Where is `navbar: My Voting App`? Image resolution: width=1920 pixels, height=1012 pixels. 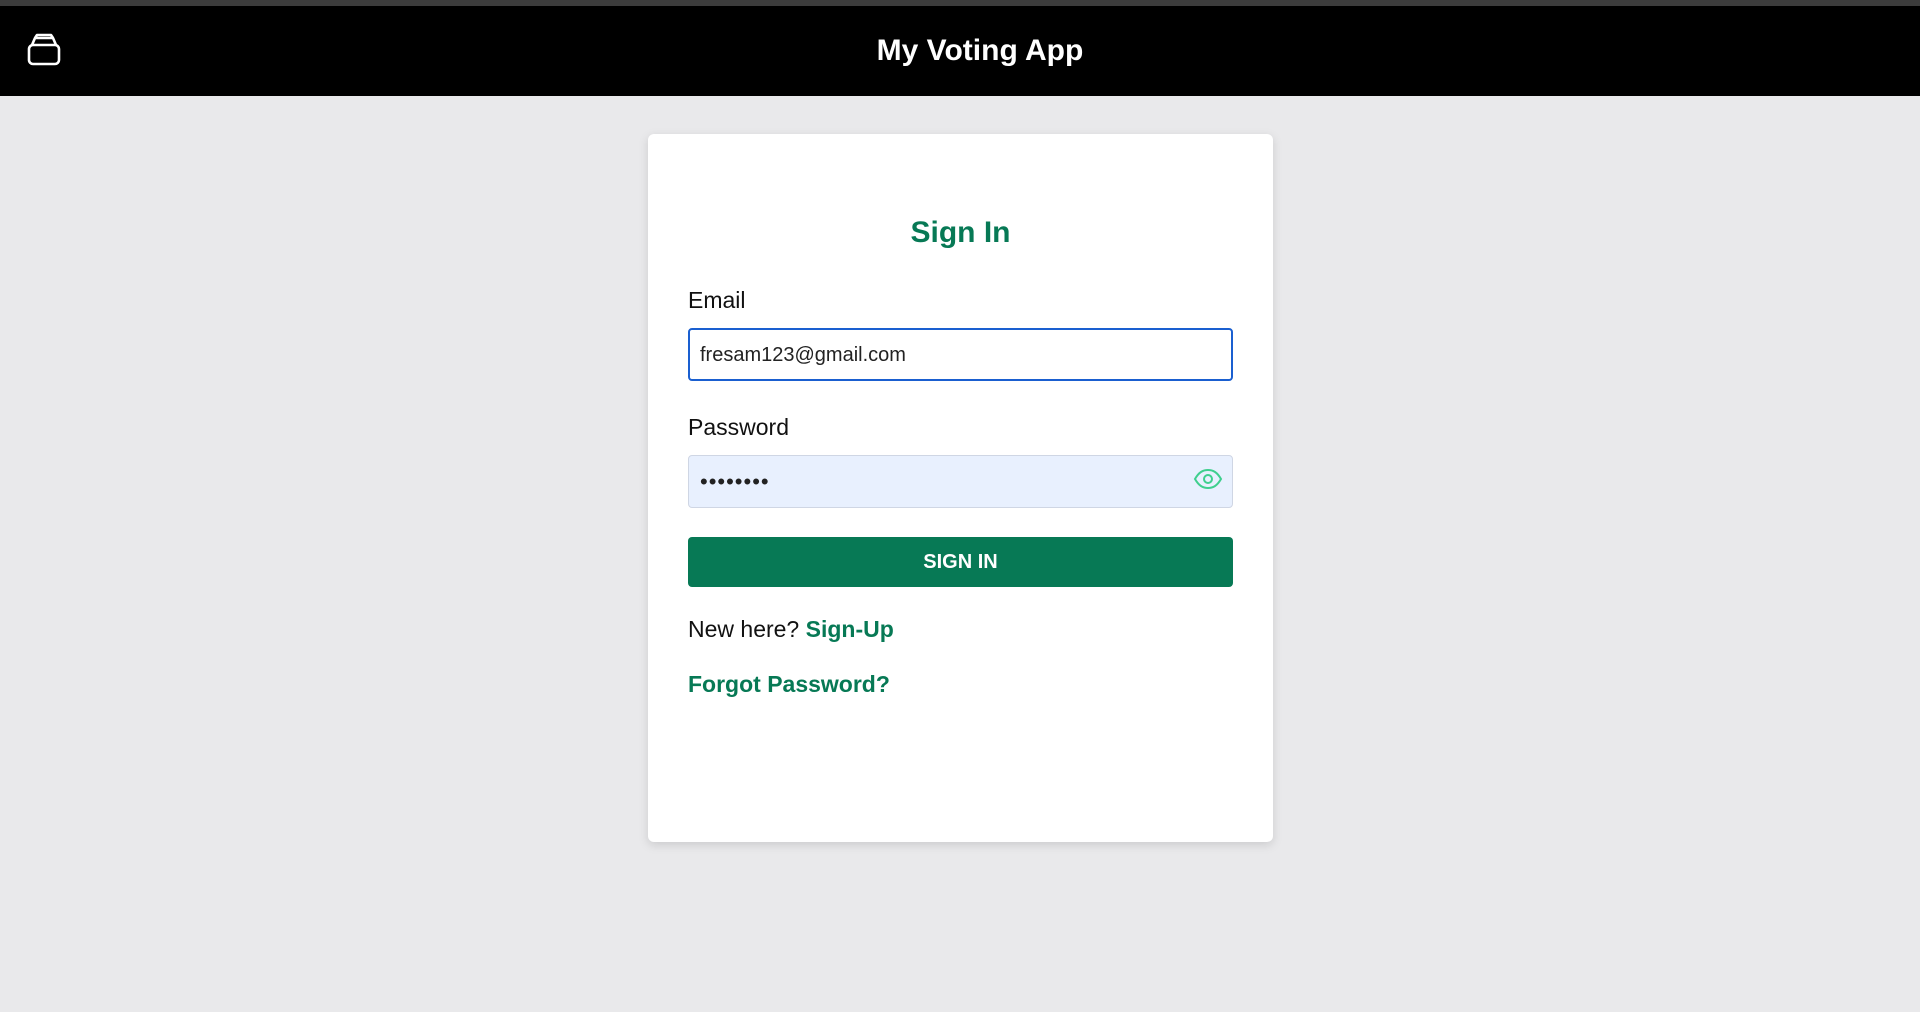
navbar: My Voting App is located at coordinates (960, 51).